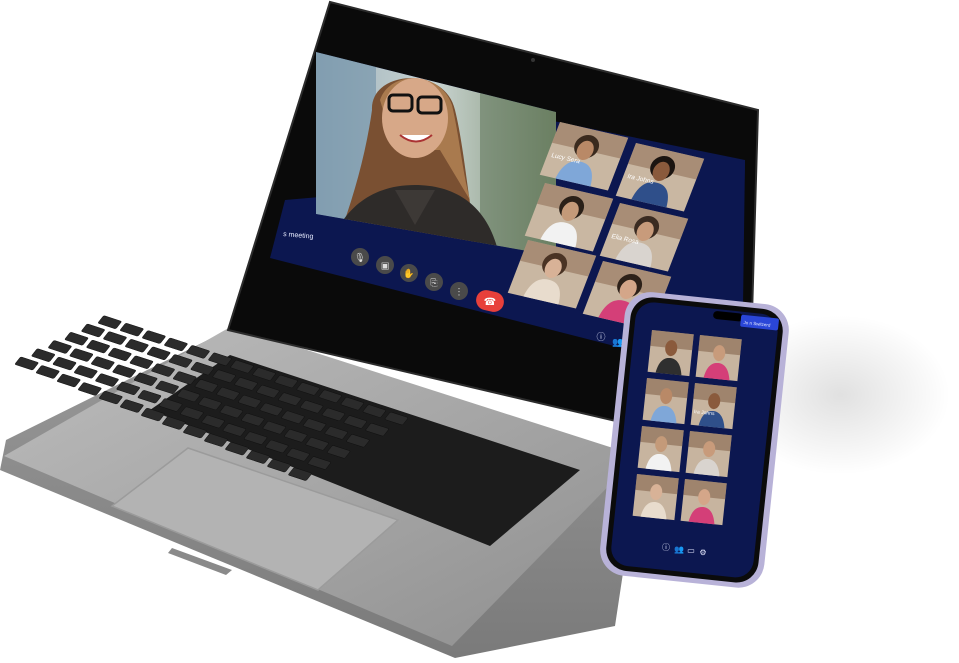 This screenshot has height=663, width=959. Describe the element at coordinates (533, 60) in the screenshot. I see `webcam` at that location.